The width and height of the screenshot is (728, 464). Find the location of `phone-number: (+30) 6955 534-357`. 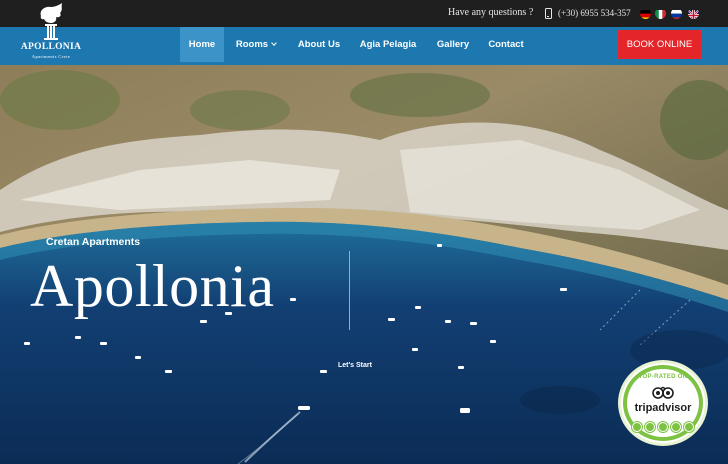

phone-number: (+30) 6955 534-357 is located at coordinates (594, 13).